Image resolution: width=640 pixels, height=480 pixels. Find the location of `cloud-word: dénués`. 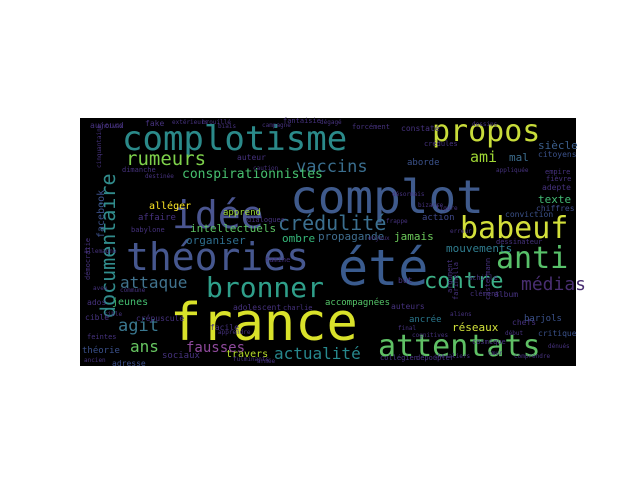

cloud-word: dénués is located at coordinates (559, 346).